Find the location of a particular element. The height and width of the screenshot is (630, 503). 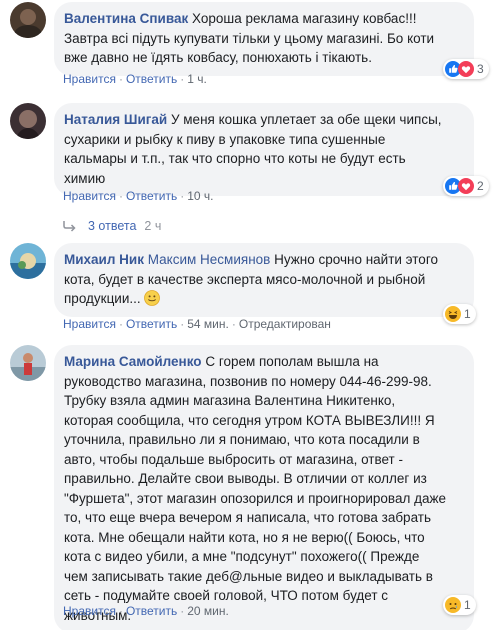

comment-timestamp: 10 ч. is located at coordinates (200, 196).